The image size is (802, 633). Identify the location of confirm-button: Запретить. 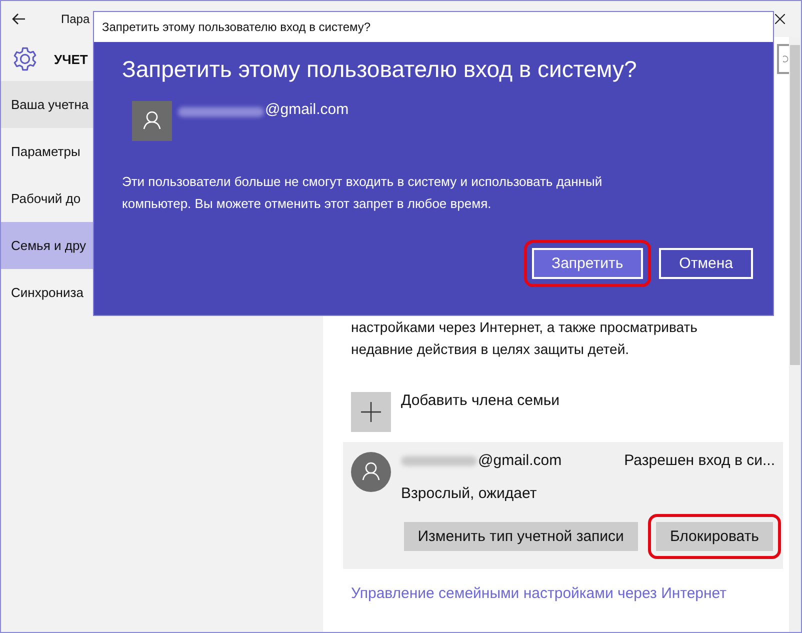
(588, 263).